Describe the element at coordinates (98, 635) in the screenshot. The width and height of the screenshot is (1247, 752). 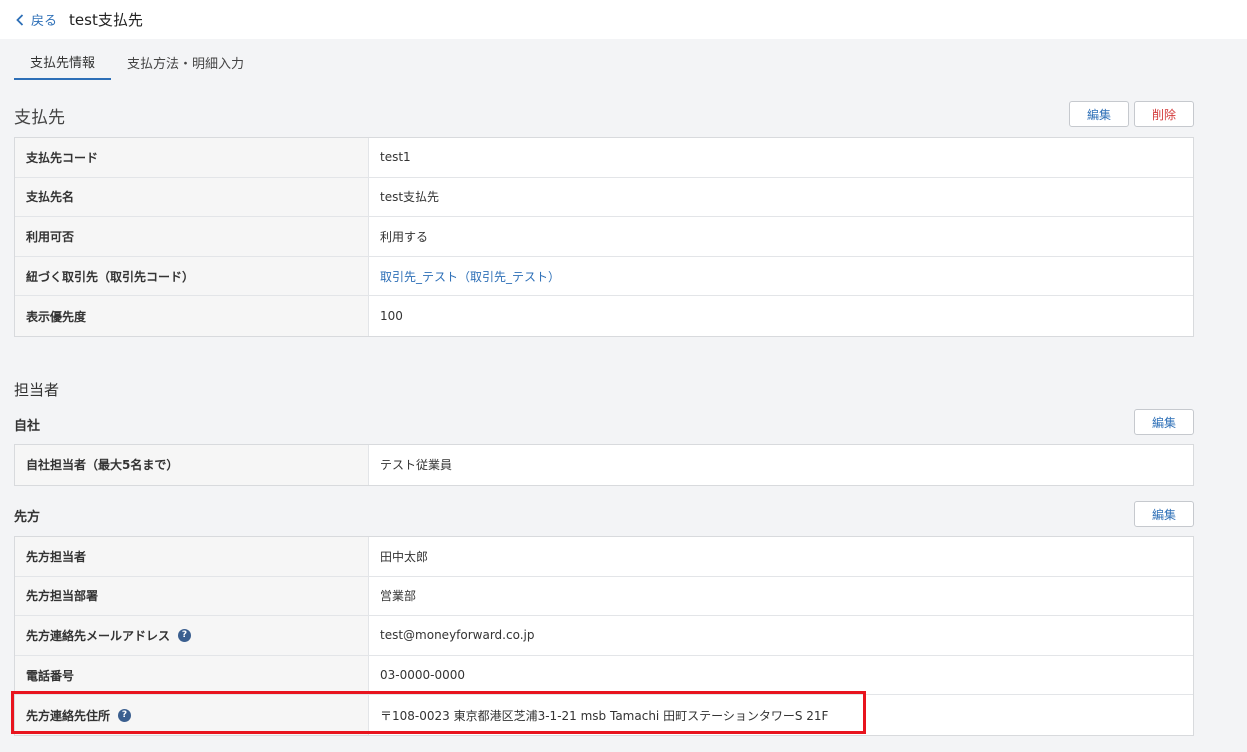
I see `partner-email-label: 先方連絡先メールアドレス` at that location.